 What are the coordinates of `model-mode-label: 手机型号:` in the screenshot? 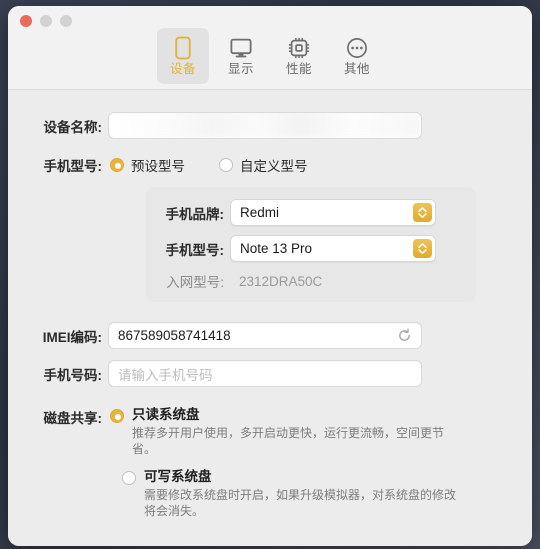 It's located at (73, 166).